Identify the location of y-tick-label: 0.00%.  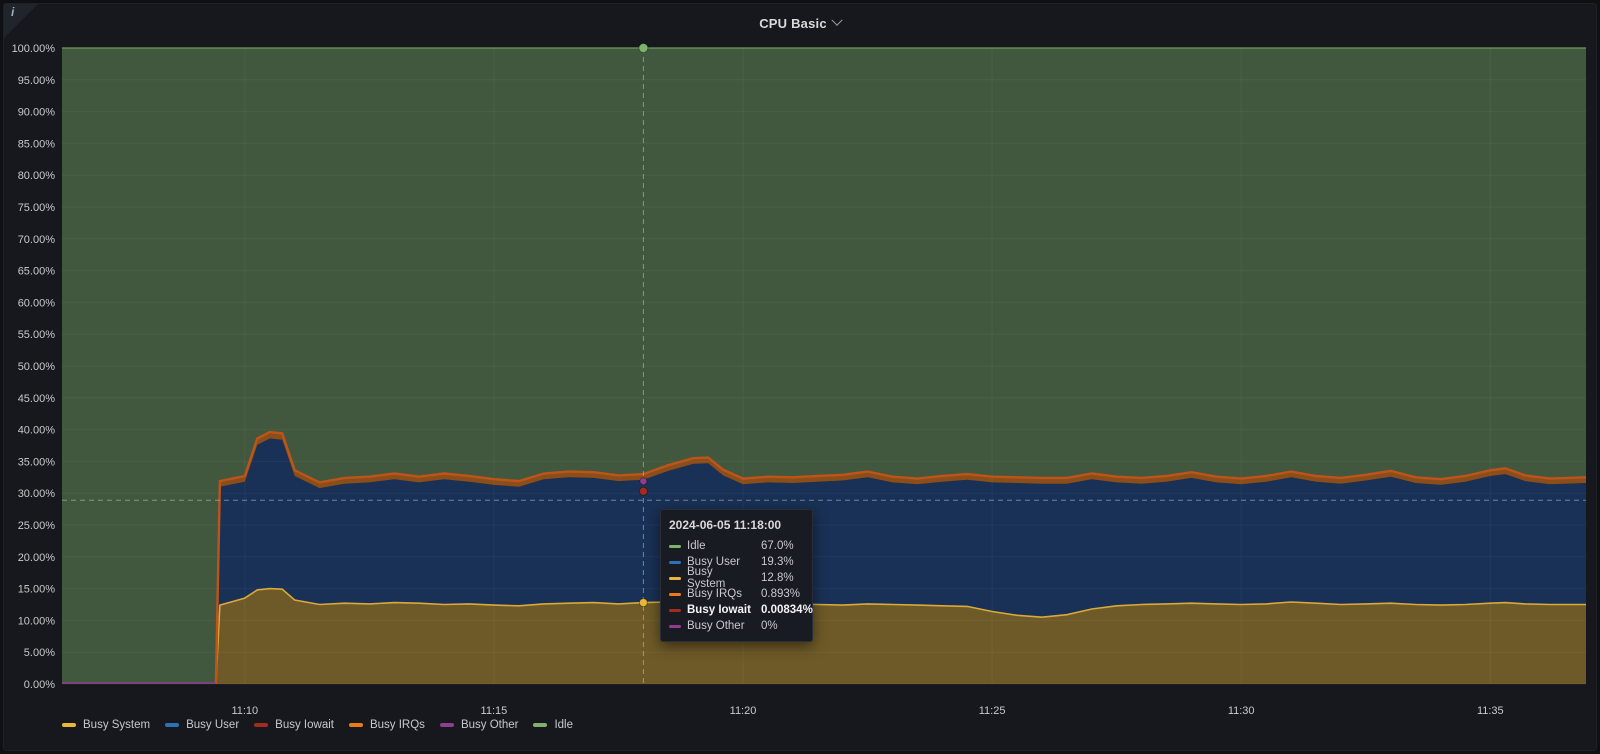
(39, 685).